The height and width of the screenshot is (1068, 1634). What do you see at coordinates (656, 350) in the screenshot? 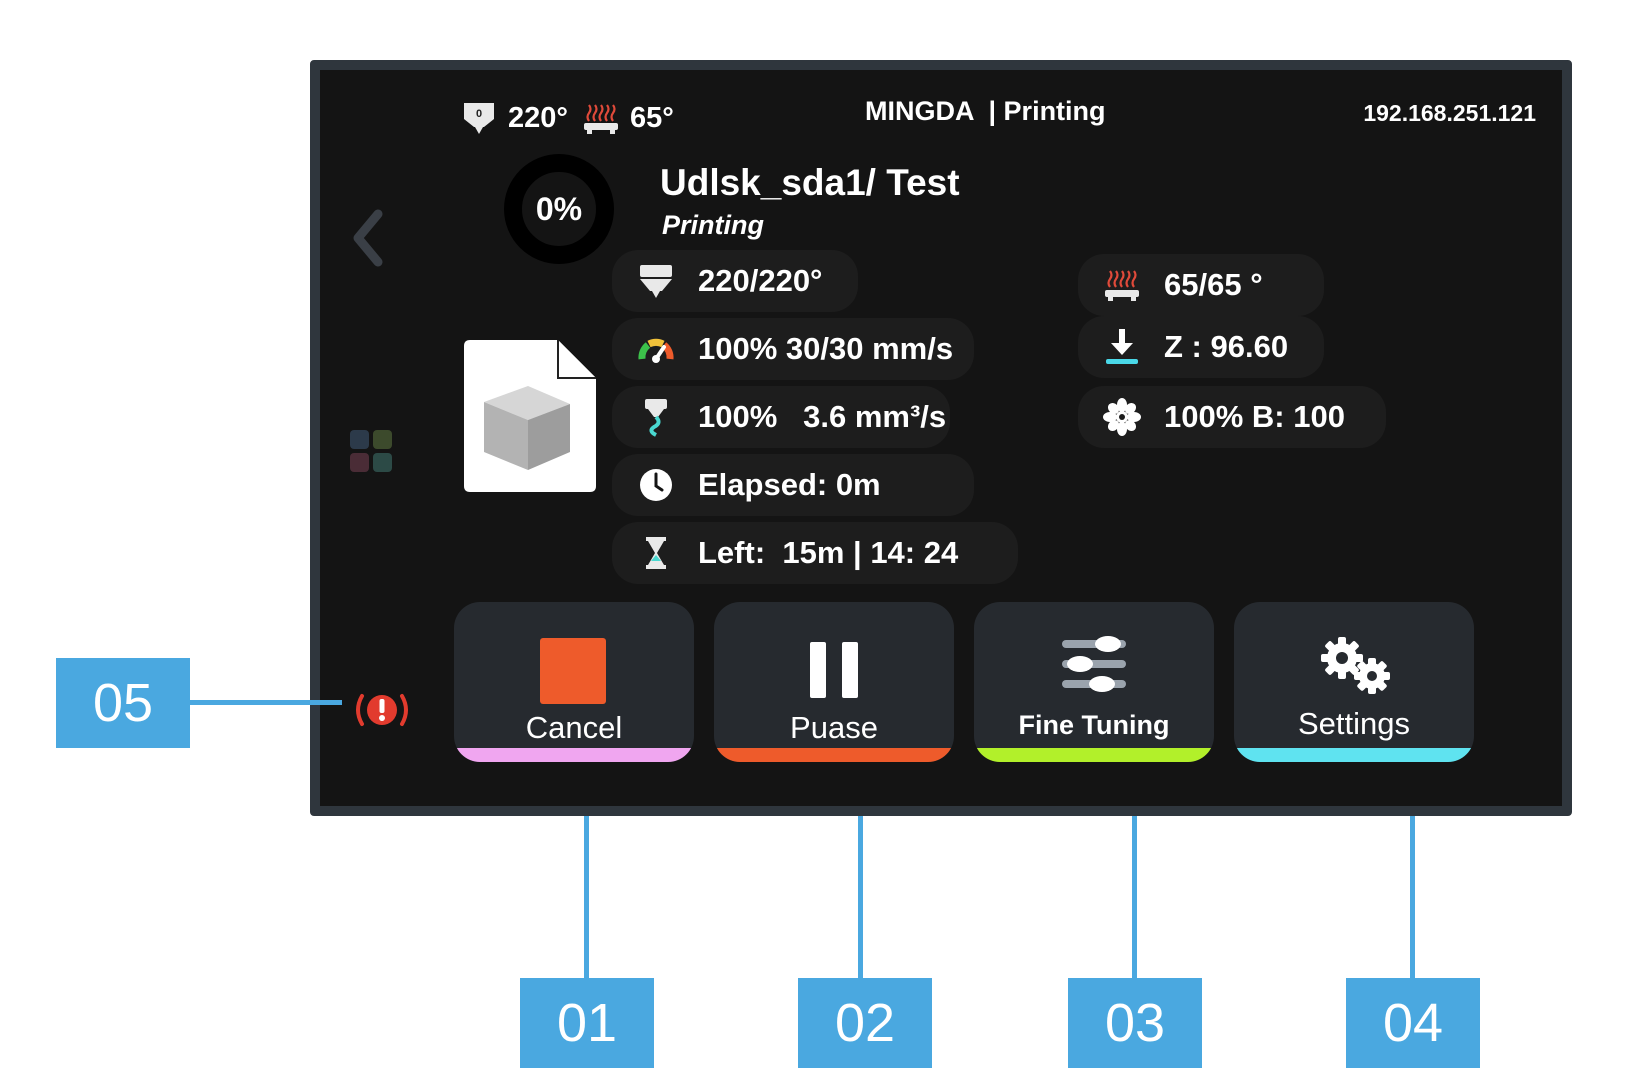
I see `speedometer-icon` at bounding box center [656, 350].